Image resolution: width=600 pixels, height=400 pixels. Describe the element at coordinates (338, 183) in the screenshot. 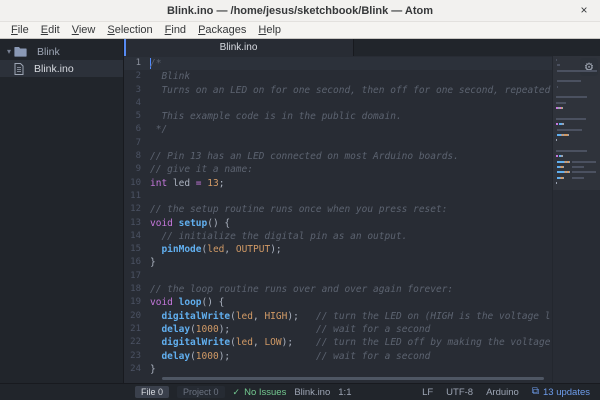

I see `code-line-10: 10 int led = 13;` at that location.